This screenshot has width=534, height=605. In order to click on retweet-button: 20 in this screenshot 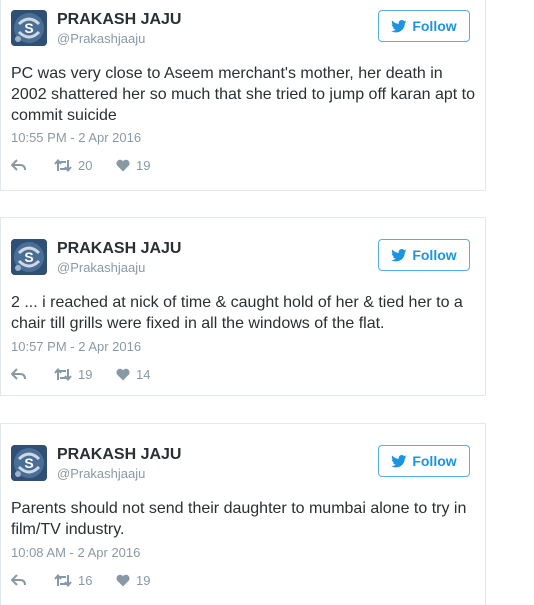, I will do `click(85, 165)`.